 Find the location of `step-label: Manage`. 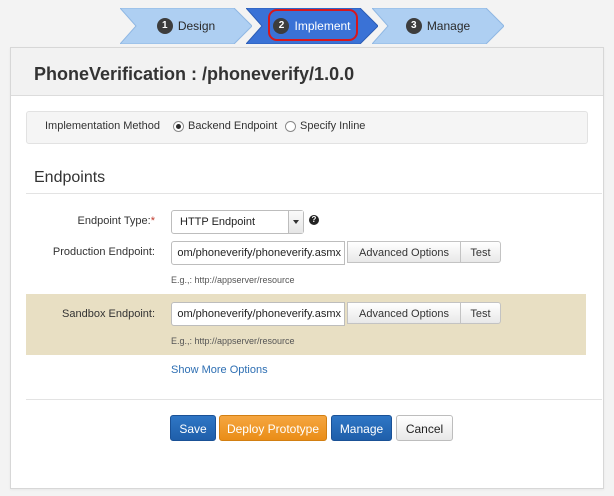

step-label: Manage is located at coordinates (448, 26).